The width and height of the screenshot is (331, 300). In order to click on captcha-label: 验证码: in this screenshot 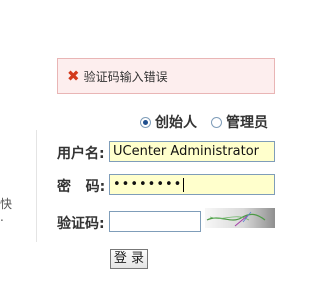, I will do `click(81, 224)`.